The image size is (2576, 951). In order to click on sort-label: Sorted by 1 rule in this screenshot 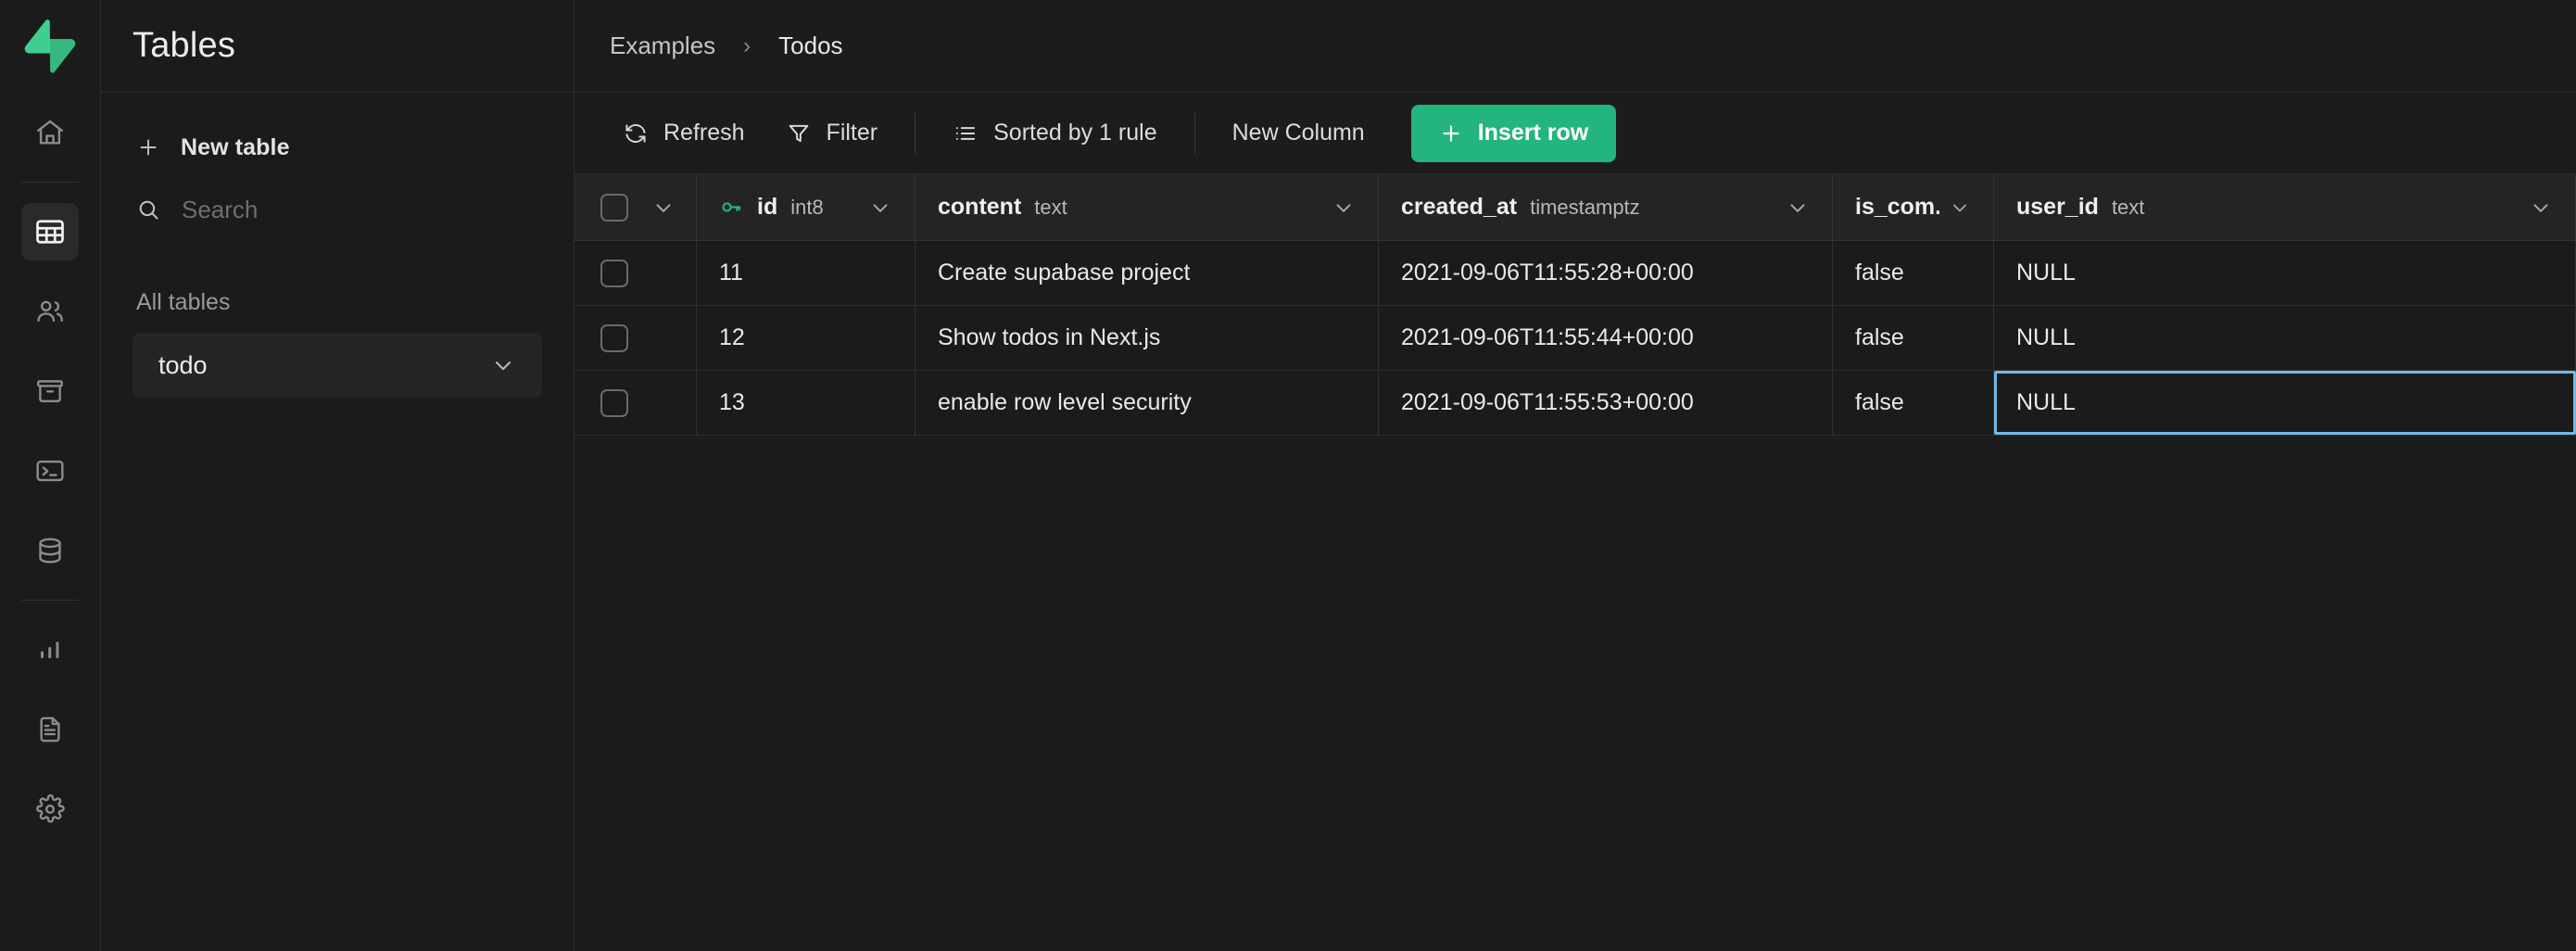, I will do `click(1075, 133)`.